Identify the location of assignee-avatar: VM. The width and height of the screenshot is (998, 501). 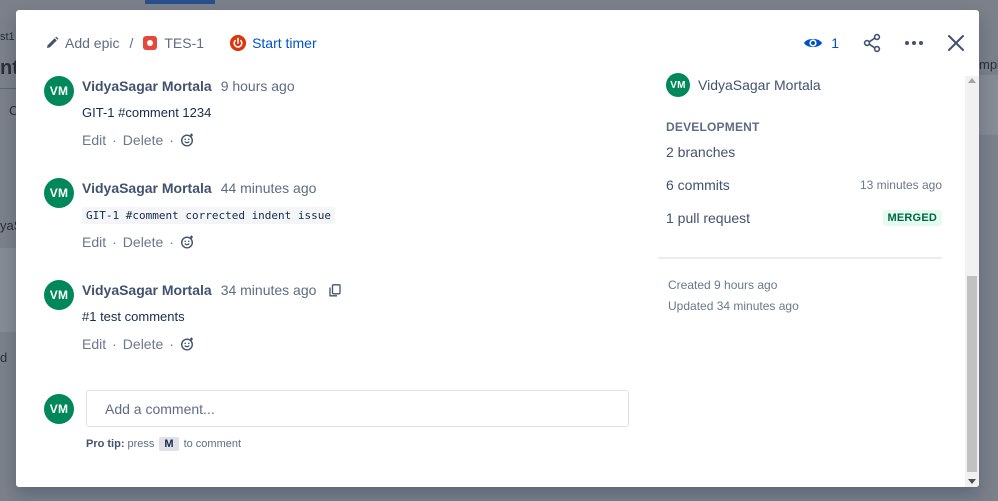
(678, 85).